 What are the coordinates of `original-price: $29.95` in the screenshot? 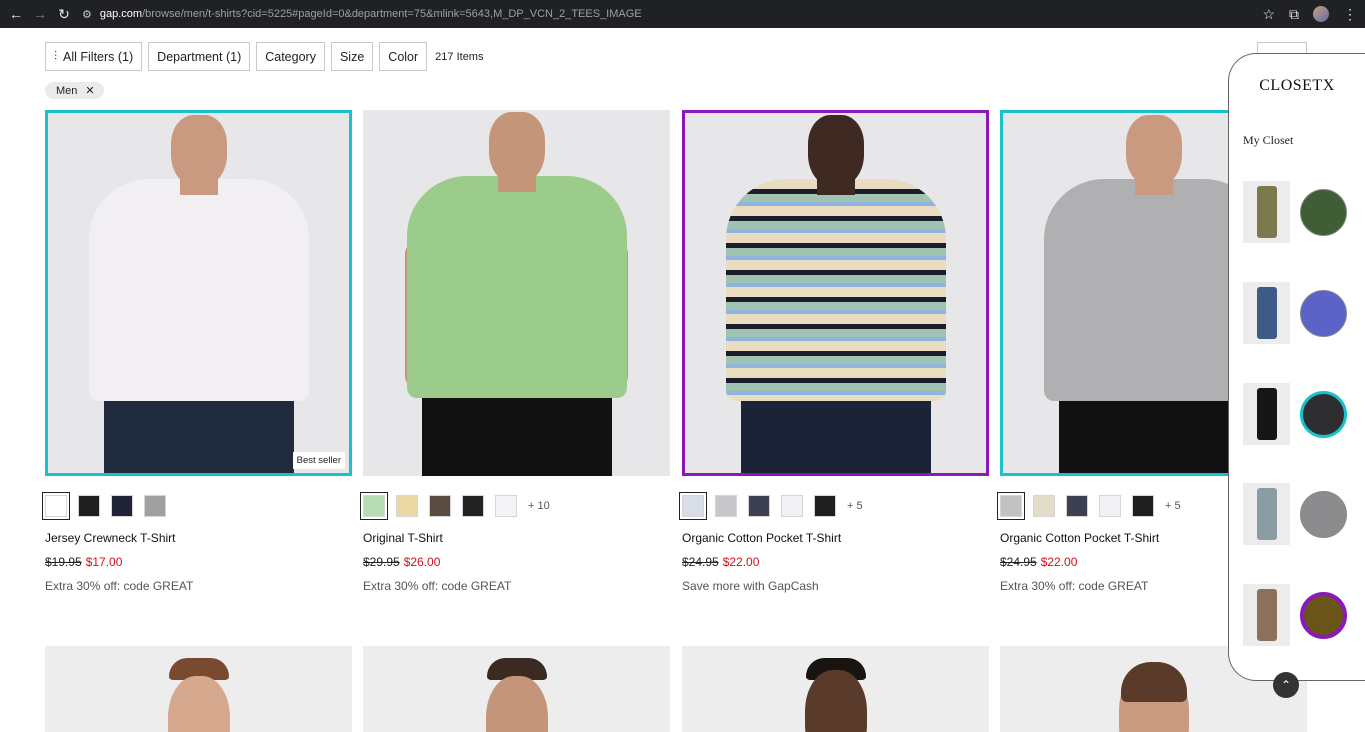 It's located at (381, 562).